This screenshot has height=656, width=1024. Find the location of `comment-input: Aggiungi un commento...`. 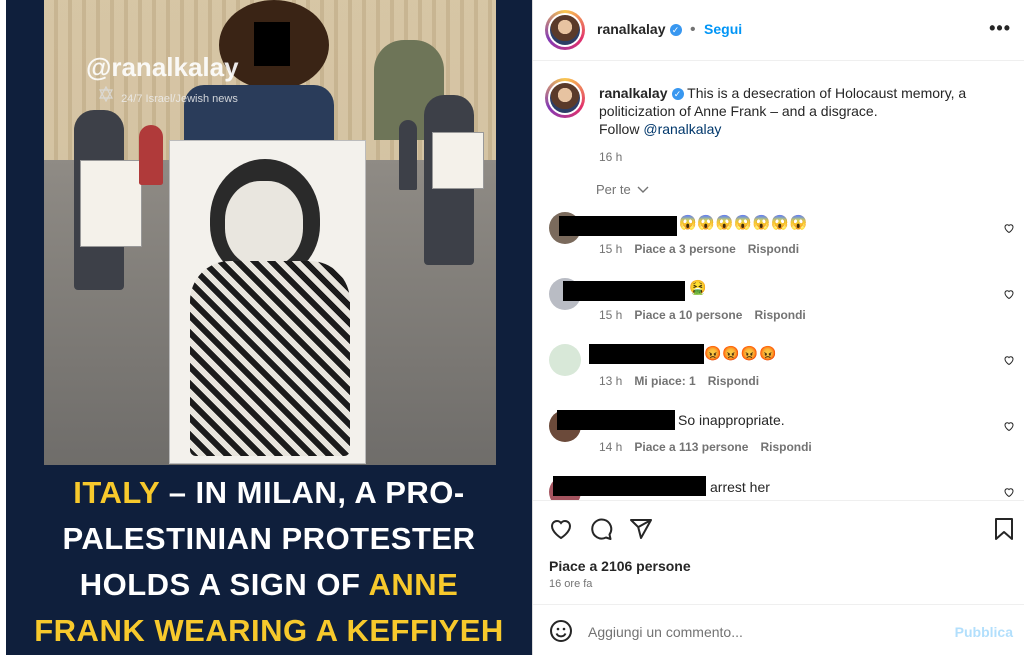

comment-input: Aggiungi un commento... is located at coordinates (665, 632).